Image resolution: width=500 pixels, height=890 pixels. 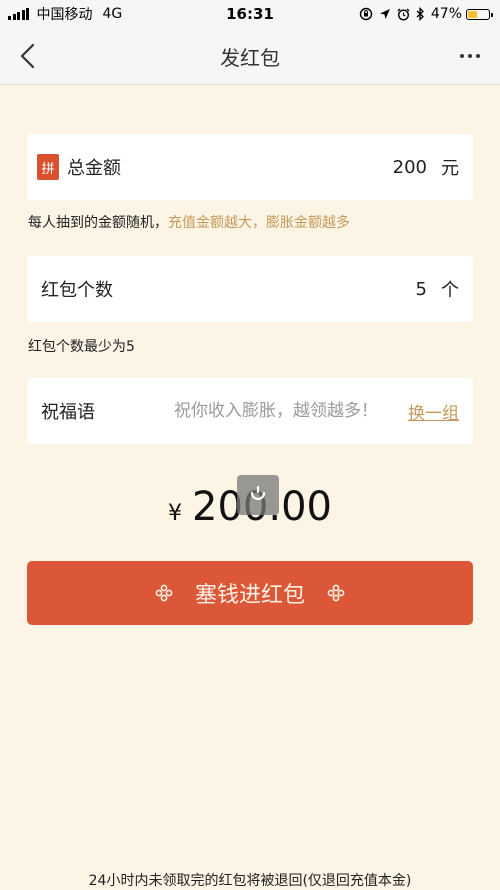 What do you see at coordinates (48, 167) in the screenshot?
I see `pin-badge-icon: 拼` at bounding box center [48, 167].